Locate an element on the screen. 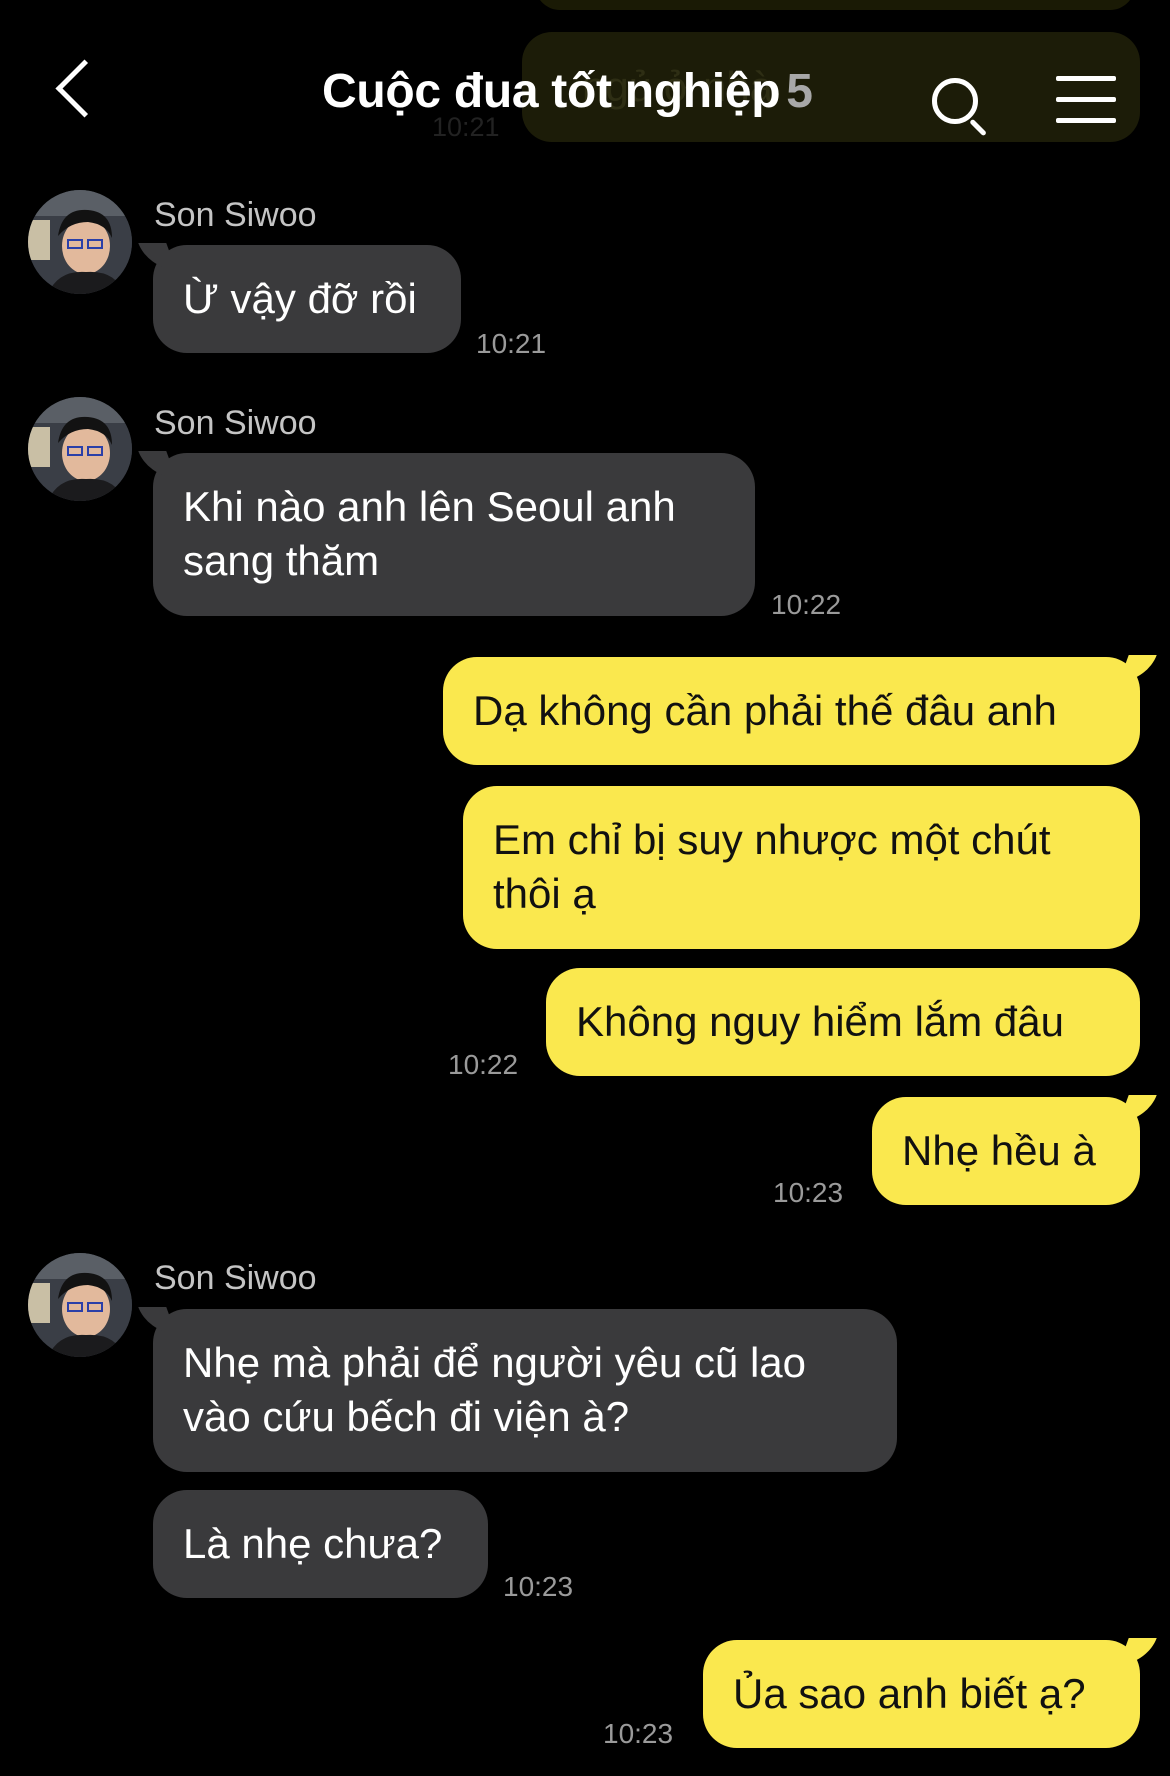  incoming-message-bubble: Là nhẹ chưa? is located at coordinates (320, 1544).